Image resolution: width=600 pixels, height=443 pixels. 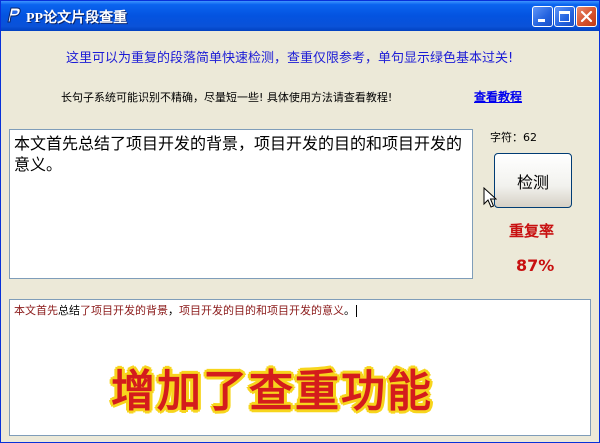 I want to click on result-segment: ，, so click(x=173, y=310).